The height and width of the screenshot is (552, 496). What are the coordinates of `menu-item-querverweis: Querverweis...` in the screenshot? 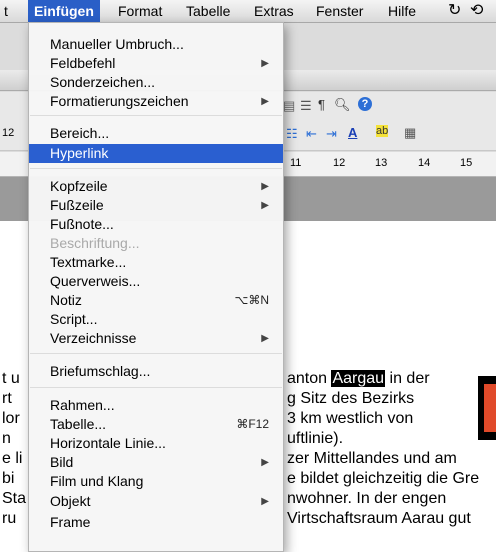 It's located at (156, 281).